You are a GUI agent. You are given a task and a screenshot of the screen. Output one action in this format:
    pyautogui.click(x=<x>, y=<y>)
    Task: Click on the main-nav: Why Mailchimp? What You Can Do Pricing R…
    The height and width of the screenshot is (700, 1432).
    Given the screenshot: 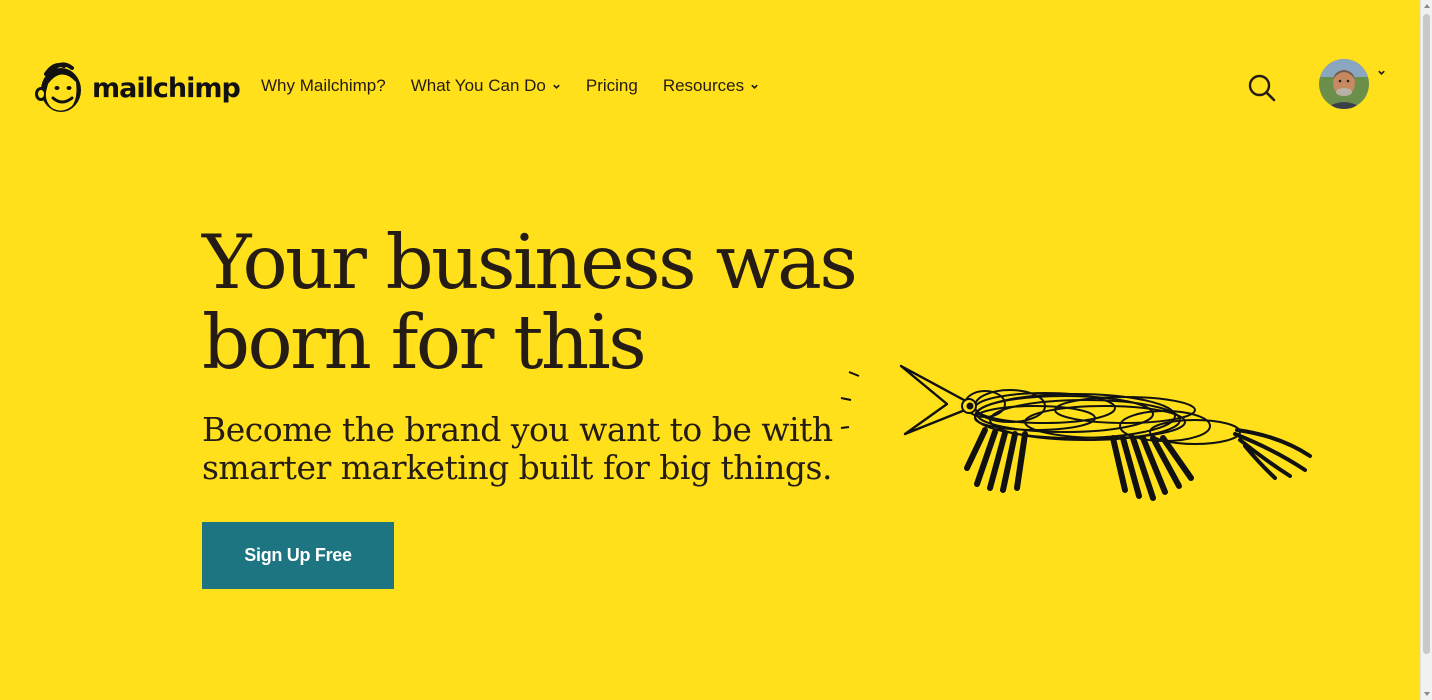 What is the action you would take?
    pyautogui.click(x=522, y=86)
    